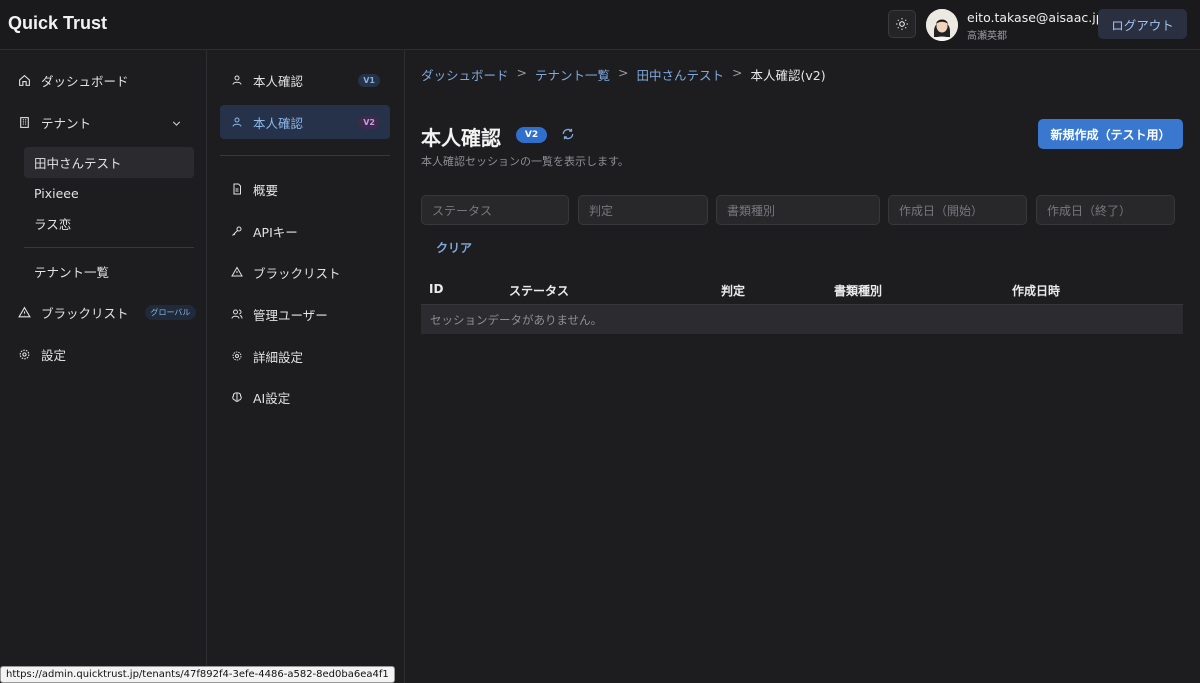 The width and height of the screenshot is (1200, 683). What do you see at coordinates (987, 36) in the screenshot?
I see `user-name: 高瀬英都` at bounding box center [987, 36].